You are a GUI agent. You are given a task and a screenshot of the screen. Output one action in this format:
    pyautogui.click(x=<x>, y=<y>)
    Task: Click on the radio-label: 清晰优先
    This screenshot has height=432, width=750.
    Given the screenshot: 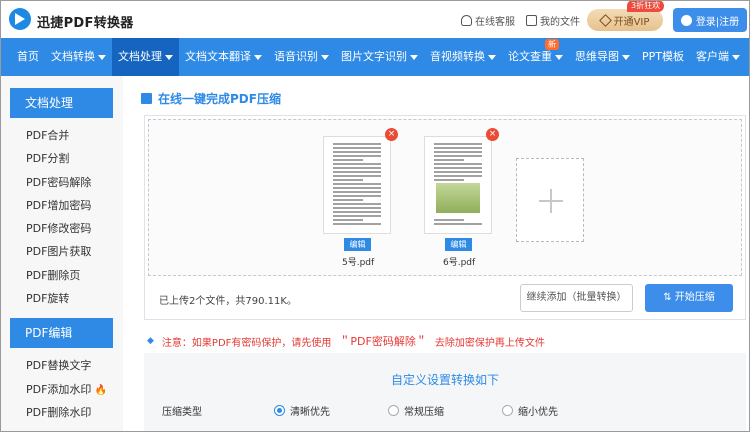 What is the action you would take?
    pyautogui.click(x=310, y=412)
    